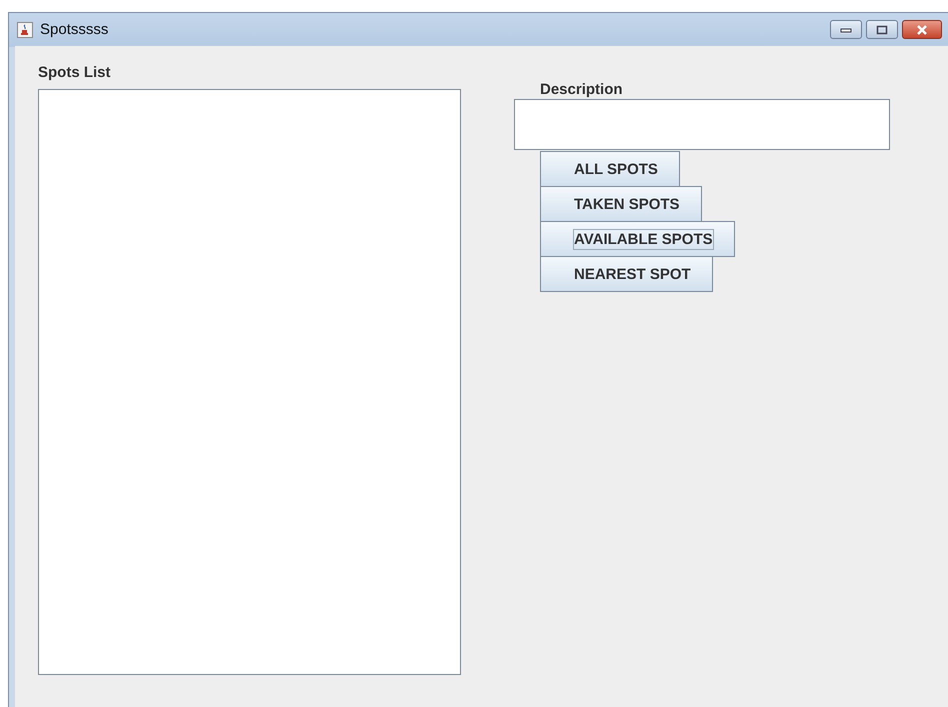 The width and height of the screenshot is (948, 707). I want to click on minimize-button, so click(846, 29).